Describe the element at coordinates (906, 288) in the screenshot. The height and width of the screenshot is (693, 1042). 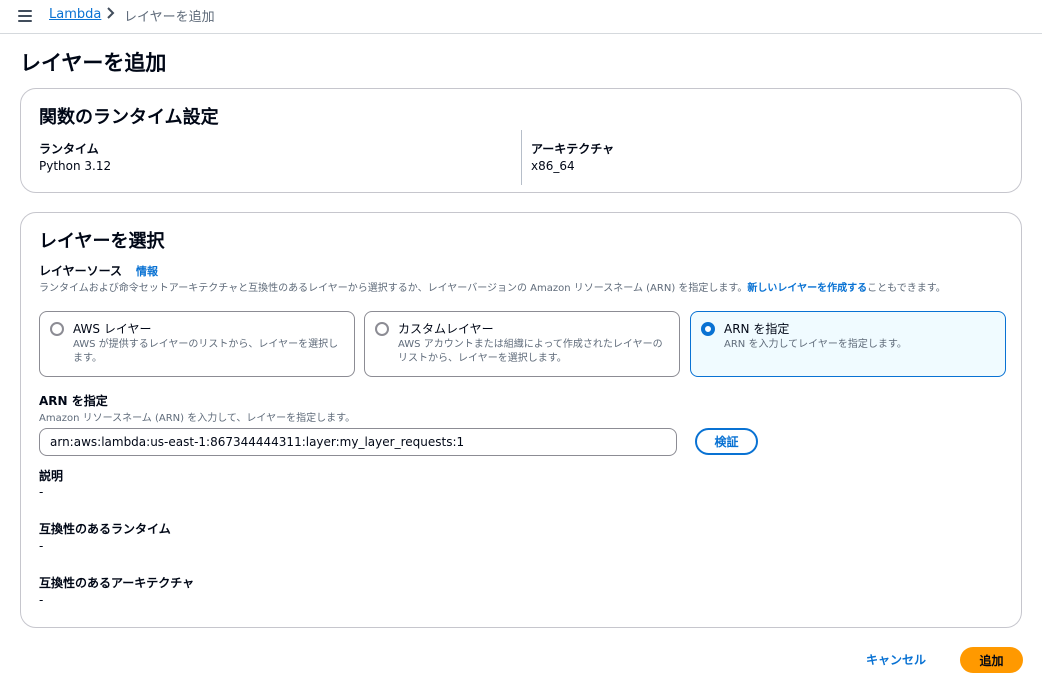
I see `layer-source-desc-tail: こともできます。` at that location.